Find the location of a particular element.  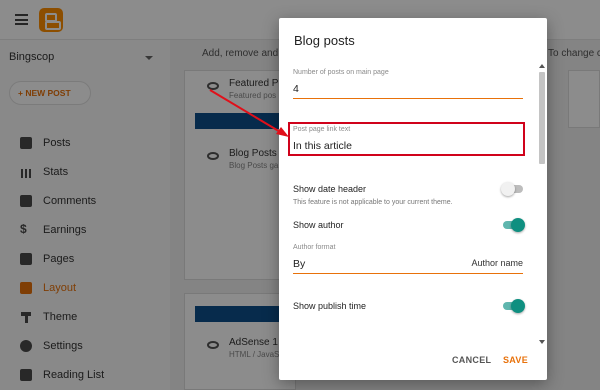

dialog-scrollbar is located at coordinates (542, 204).